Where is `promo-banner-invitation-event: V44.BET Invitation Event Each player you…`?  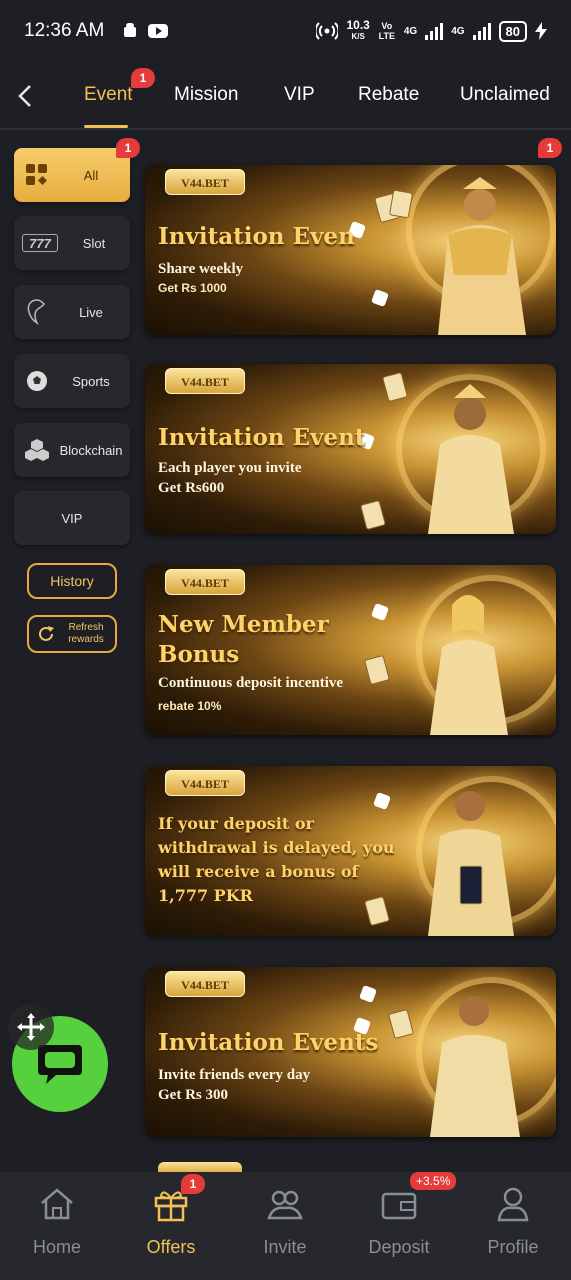
promo-banner-invitation-event: V44.BET Invitation Event Each player you… is located at coordinates (350, 449).